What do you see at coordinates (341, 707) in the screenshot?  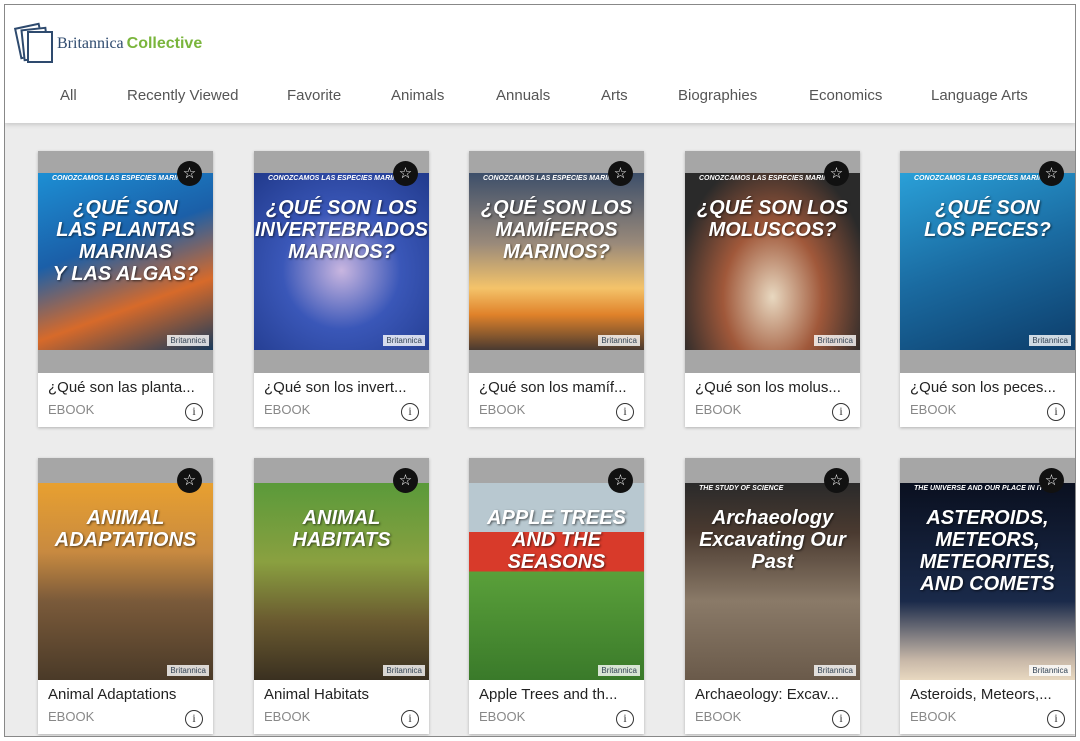 I see `book-meta: Animal Habitats EBOOK i` at bounding box center [341, 707].